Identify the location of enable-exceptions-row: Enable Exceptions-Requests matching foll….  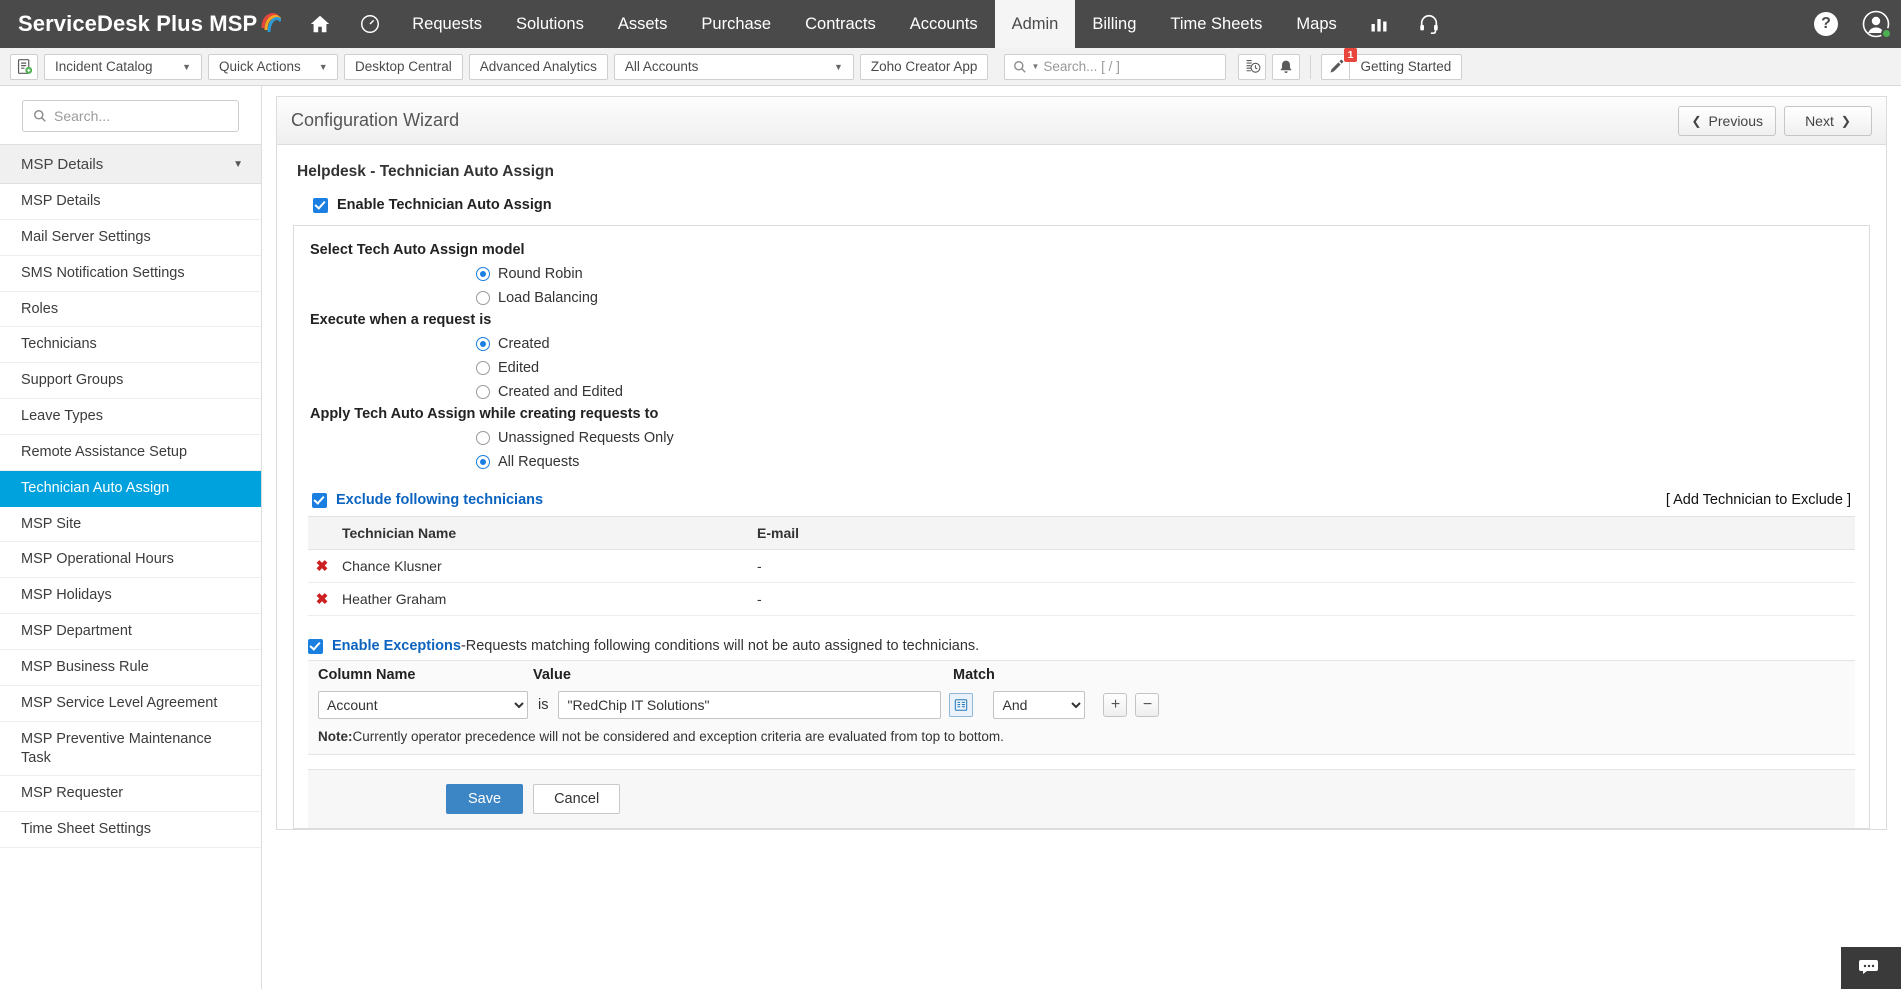
(1081, 646).